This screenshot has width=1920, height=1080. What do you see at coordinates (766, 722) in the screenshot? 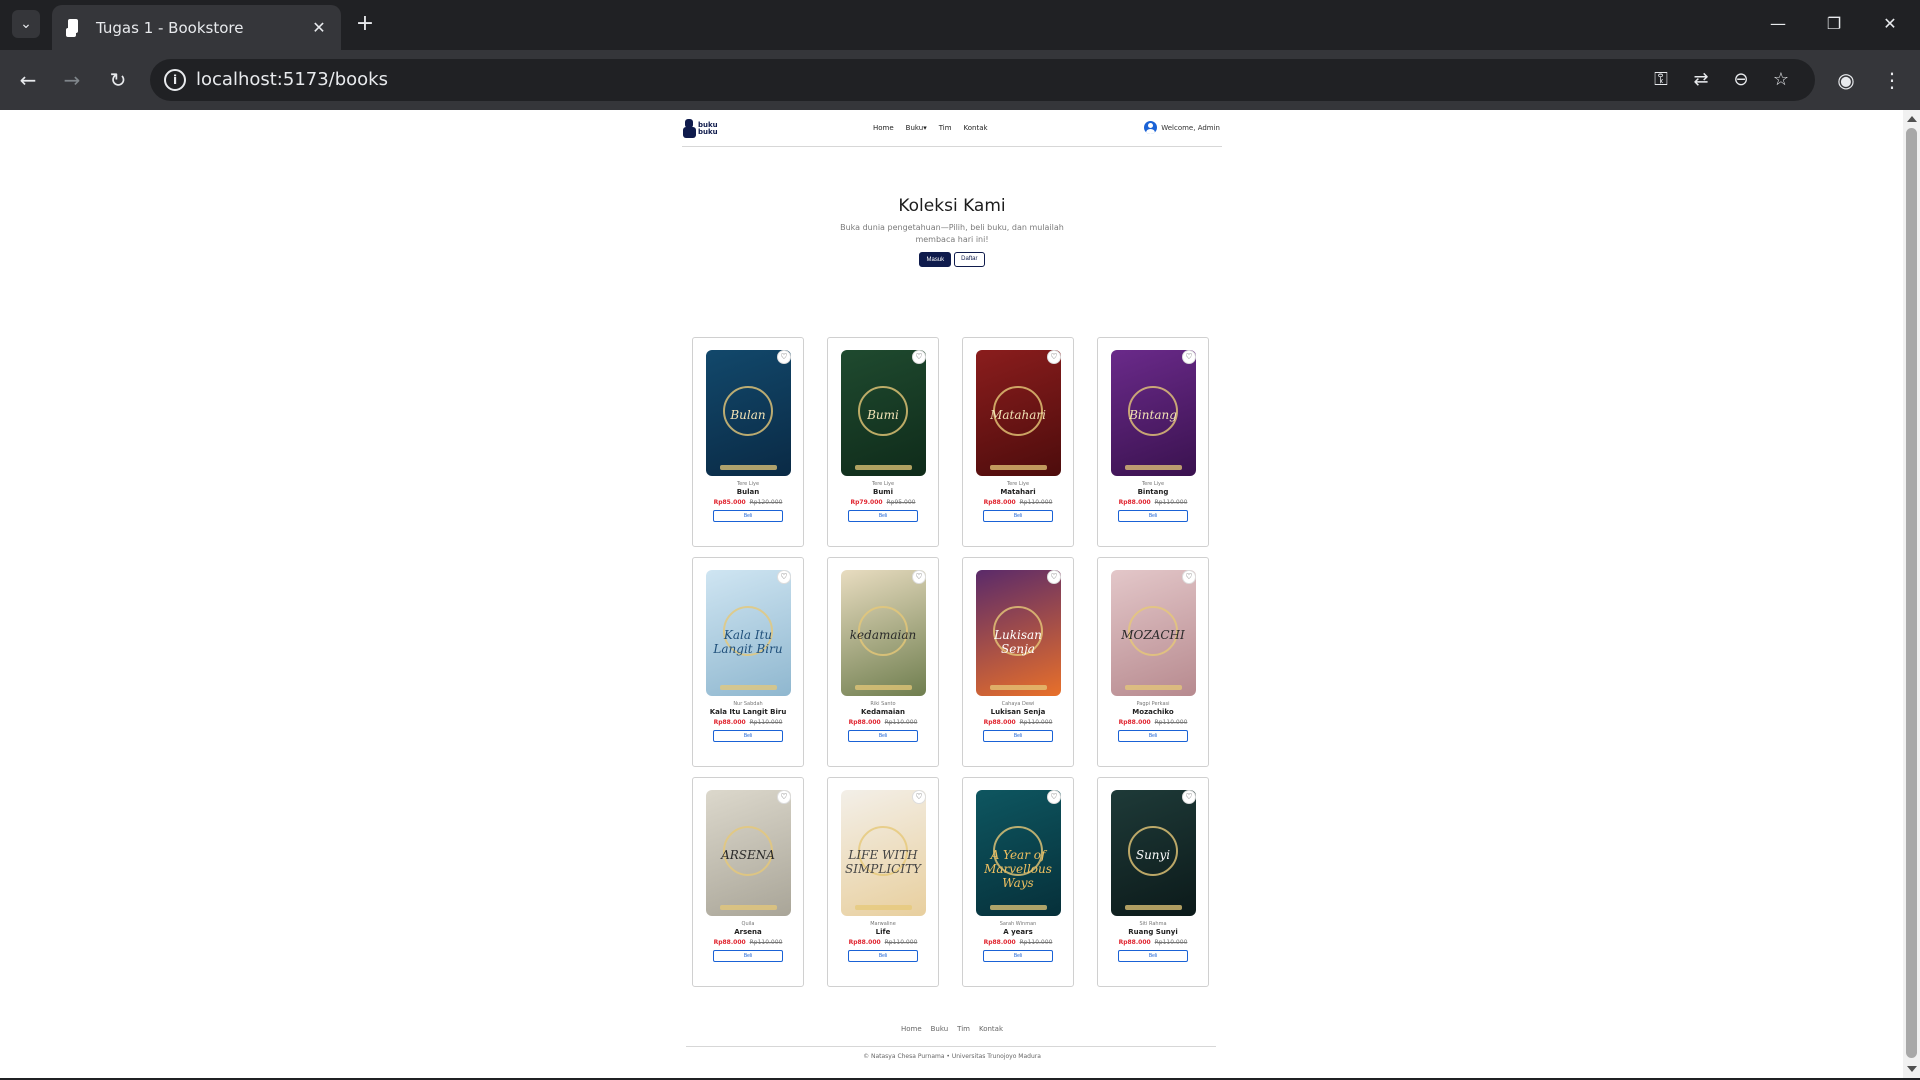
I see `book-old-price: Rp110.000` at bounding box center [766, 722].